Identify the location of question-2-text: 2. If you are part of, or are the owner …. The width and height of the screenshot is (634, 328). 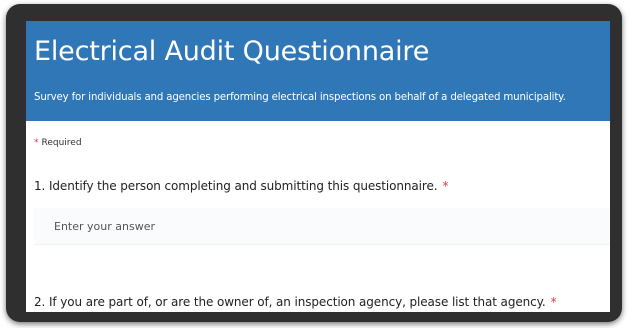
(290, 302).